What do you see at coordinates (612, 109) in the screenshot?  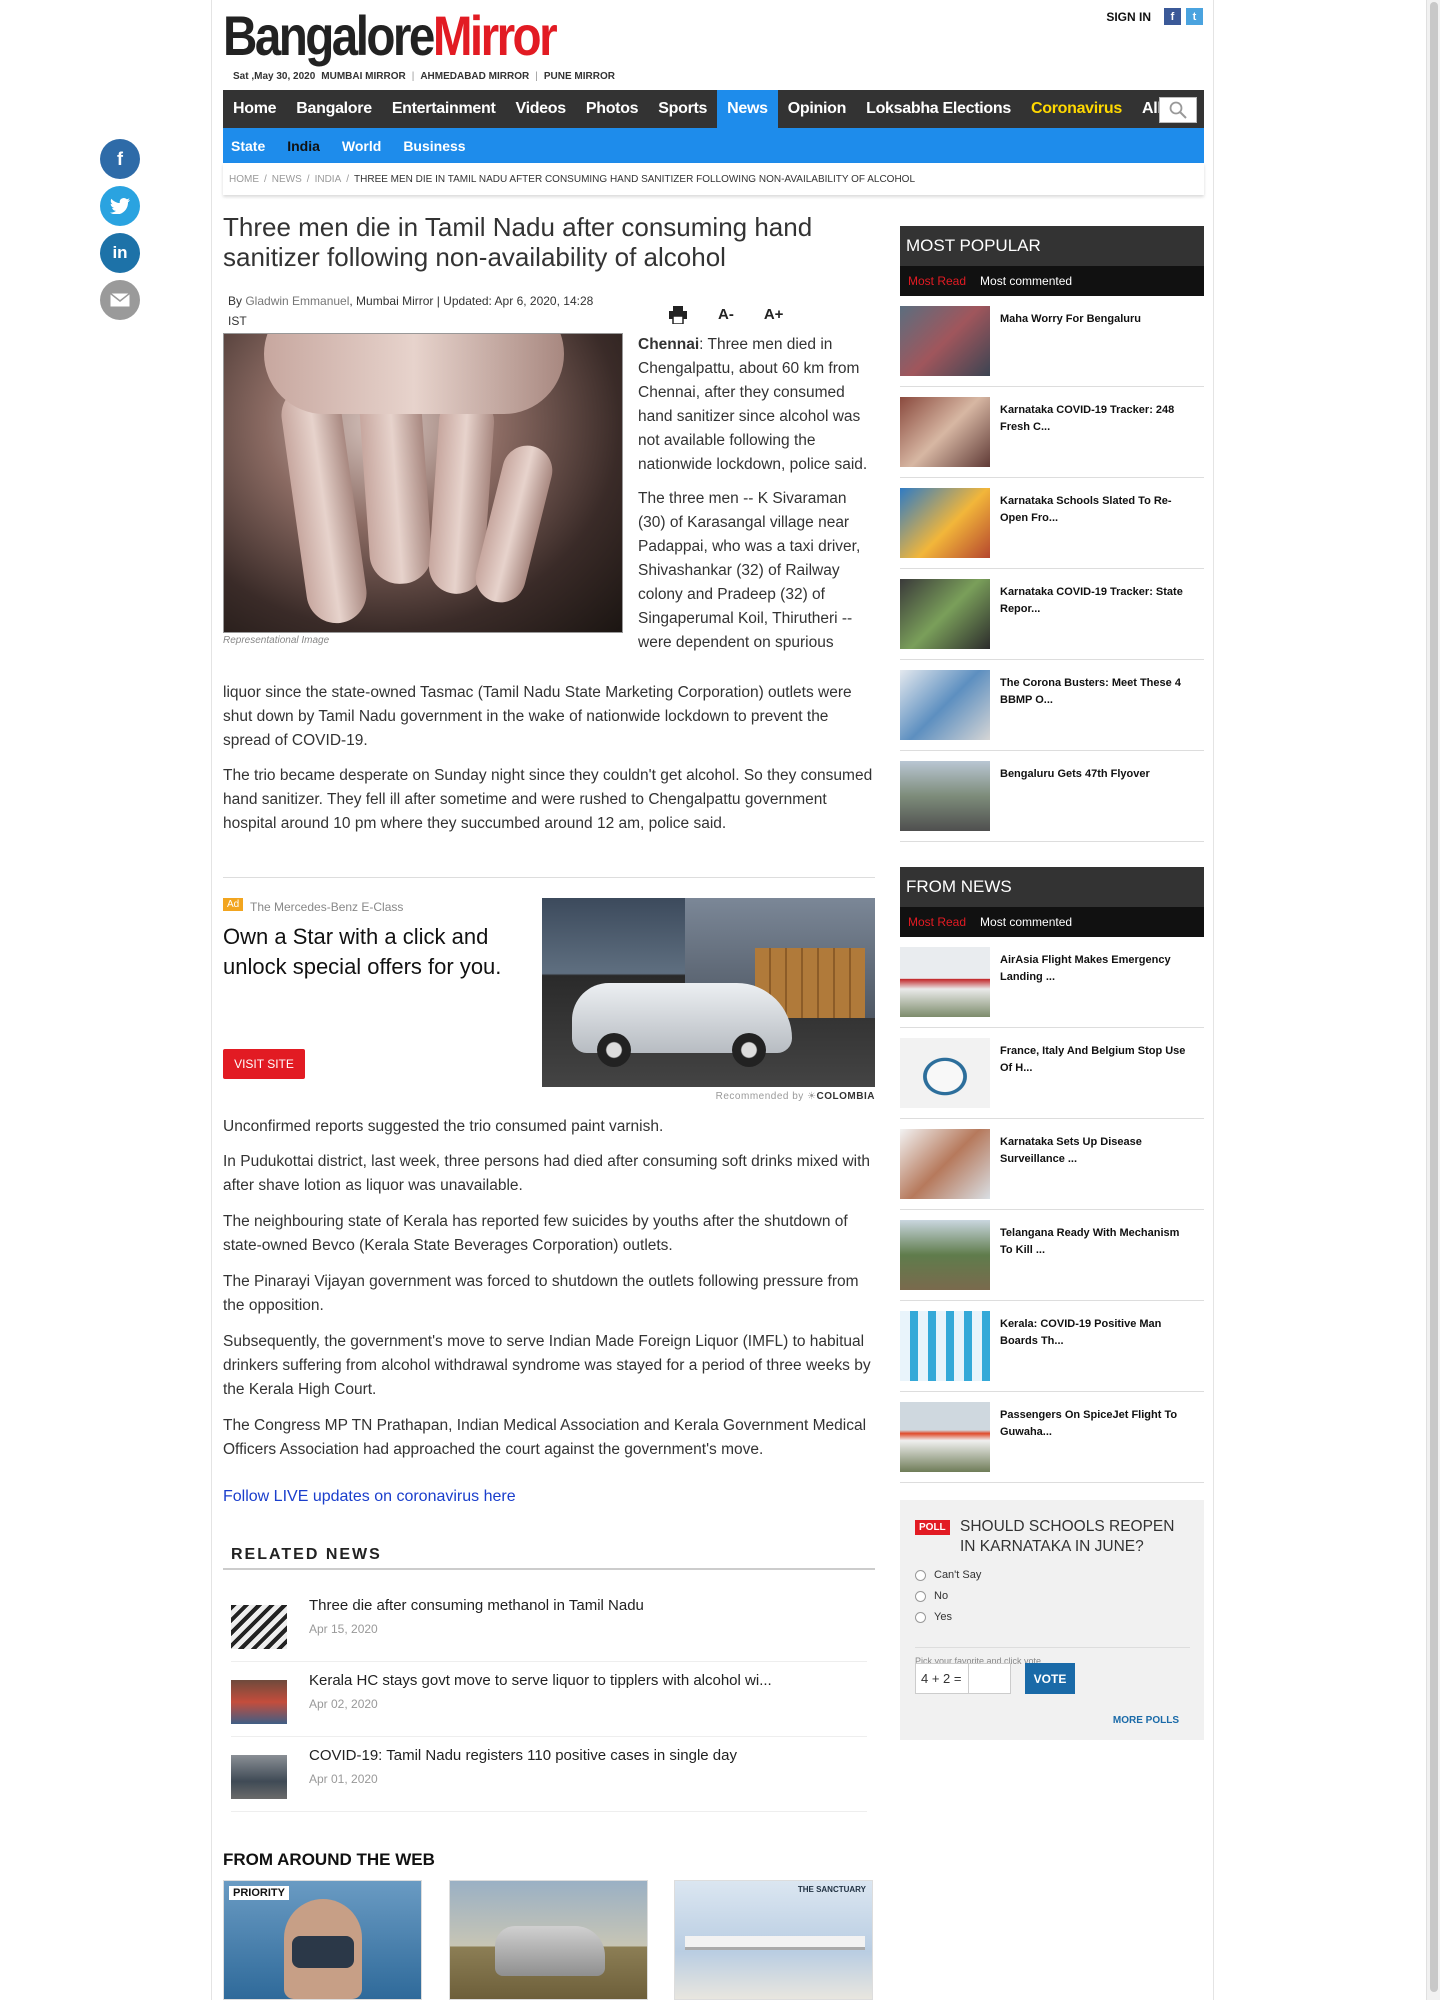 I see `nav-photos: Photos` at bounding box center [612, 109].